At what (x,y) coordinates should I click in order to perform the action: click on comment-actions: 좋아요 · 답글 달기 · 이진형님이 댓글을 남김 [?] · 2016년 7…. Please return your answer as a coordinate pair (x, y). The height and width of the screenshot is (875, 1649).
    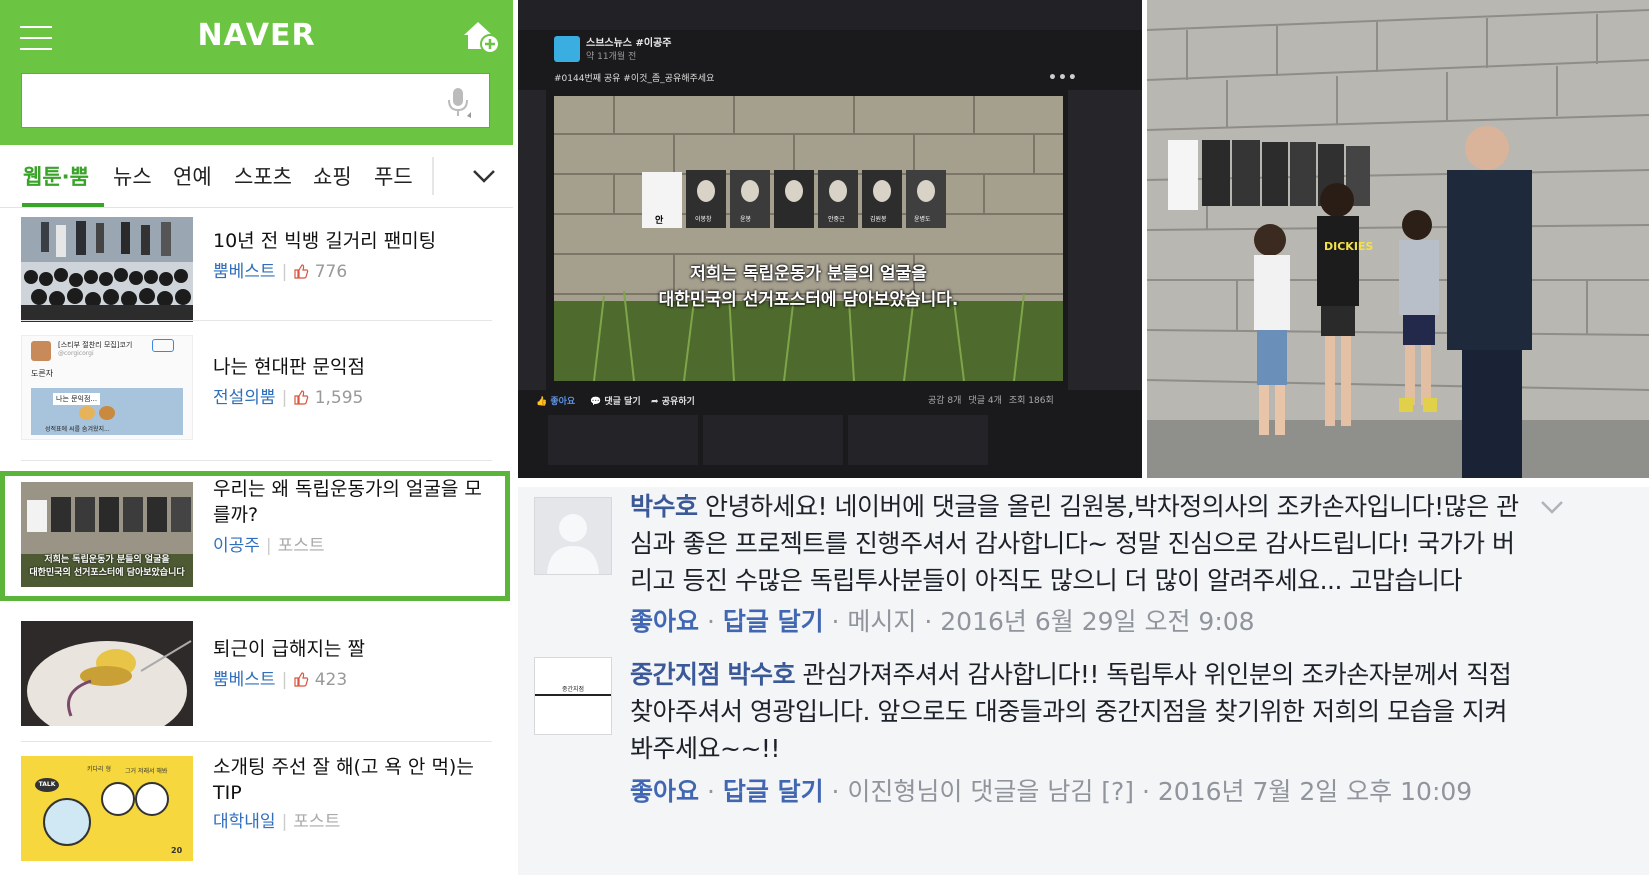
    Looking at the image, I should click on (1051, 791).